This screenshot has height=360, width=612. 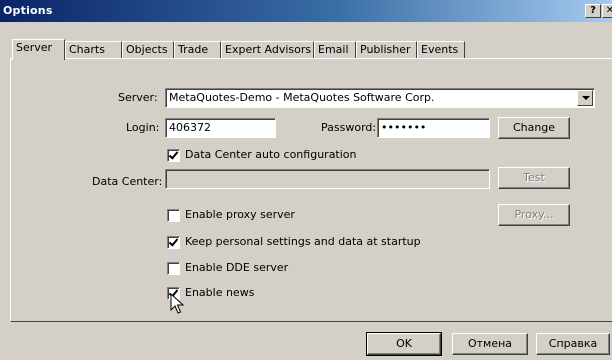 What do you see at coordinates (335, 50) in the screenshot?
I see `tab-email: Email` at bounding box center [335, 50].